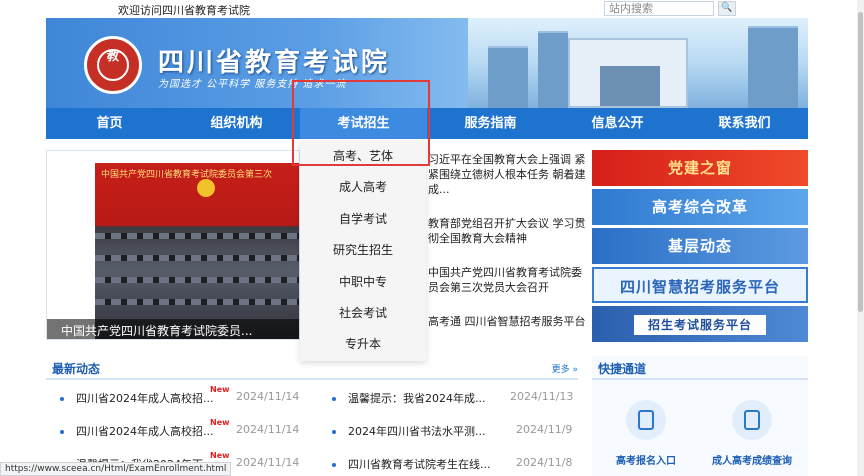  I want to click on search-icon: 🔍, so click(727, 8).